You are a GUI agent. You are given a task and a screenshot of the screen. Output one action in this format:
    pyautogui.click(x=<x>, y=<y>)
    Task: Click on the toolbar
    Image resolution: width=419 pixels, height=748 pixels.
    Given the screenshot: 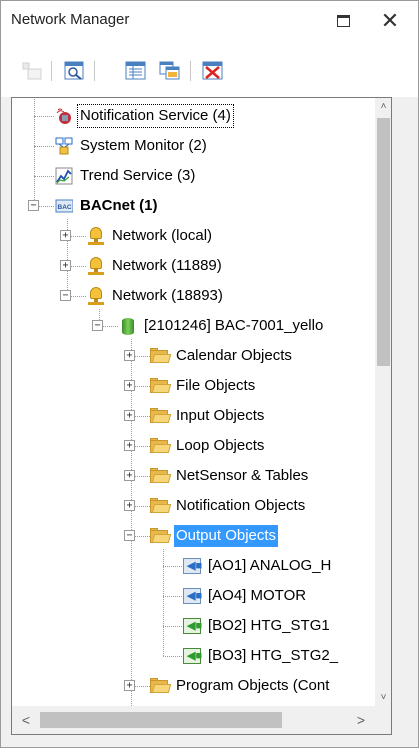 What is the action you would take?
    pyautogui.click(x=209, y=71)
    